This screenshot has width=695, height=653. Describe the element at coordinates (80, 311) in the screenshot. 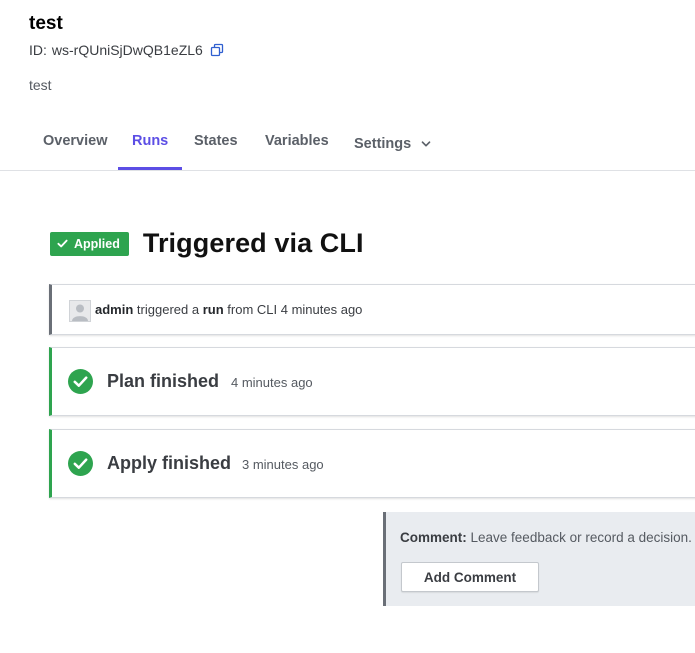

I see `avatar` at that location.